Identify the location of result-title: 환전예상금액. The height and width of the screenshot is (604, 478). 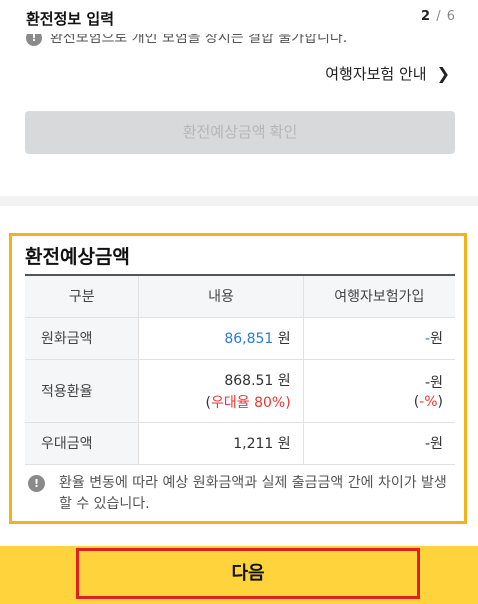
(77, 257).